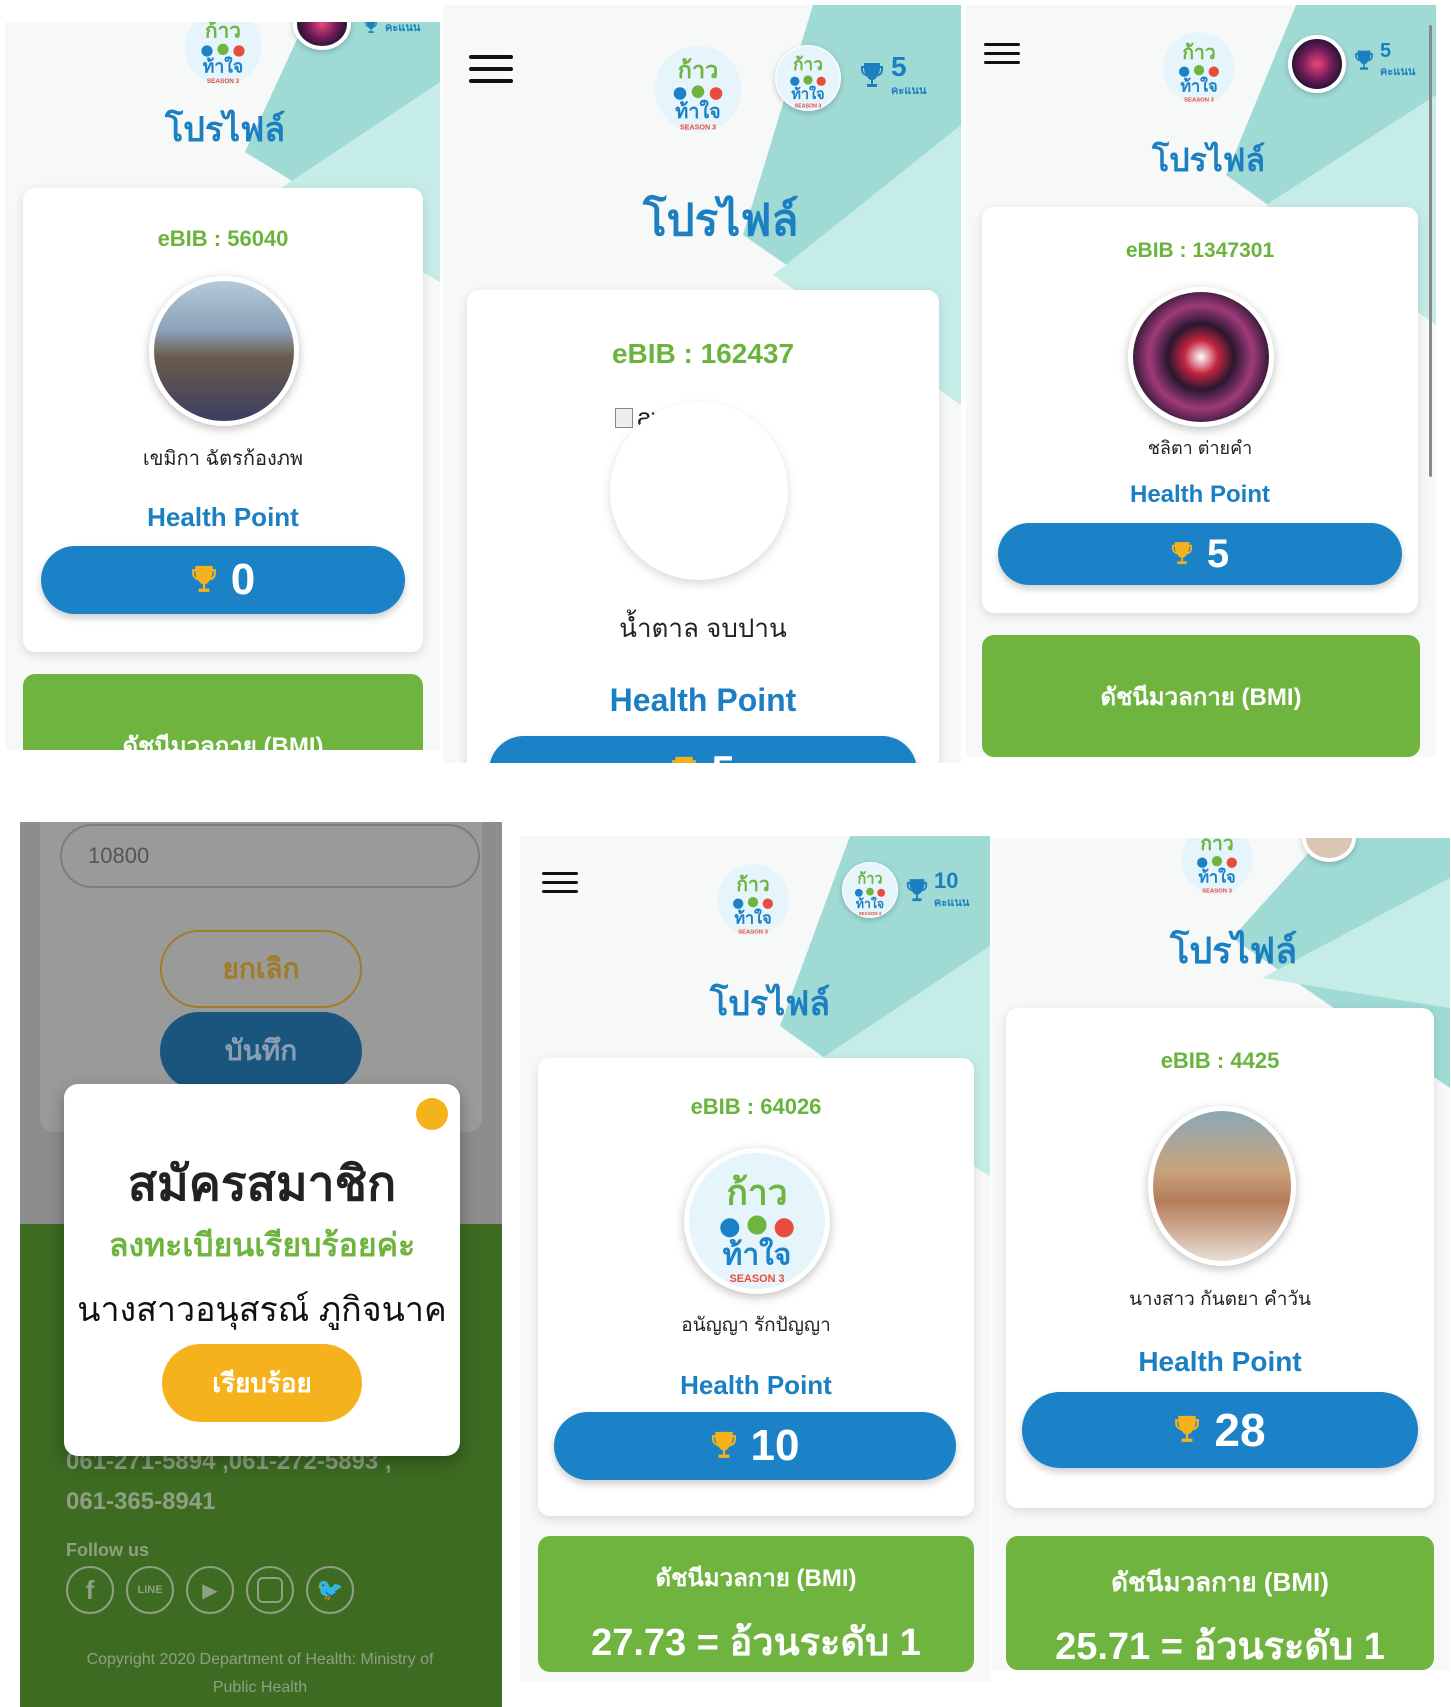 This screenshot has height=1707, width=1451. I want to click on profile-name: ชลิตา ต่ายคำ, so click(1200, 448).